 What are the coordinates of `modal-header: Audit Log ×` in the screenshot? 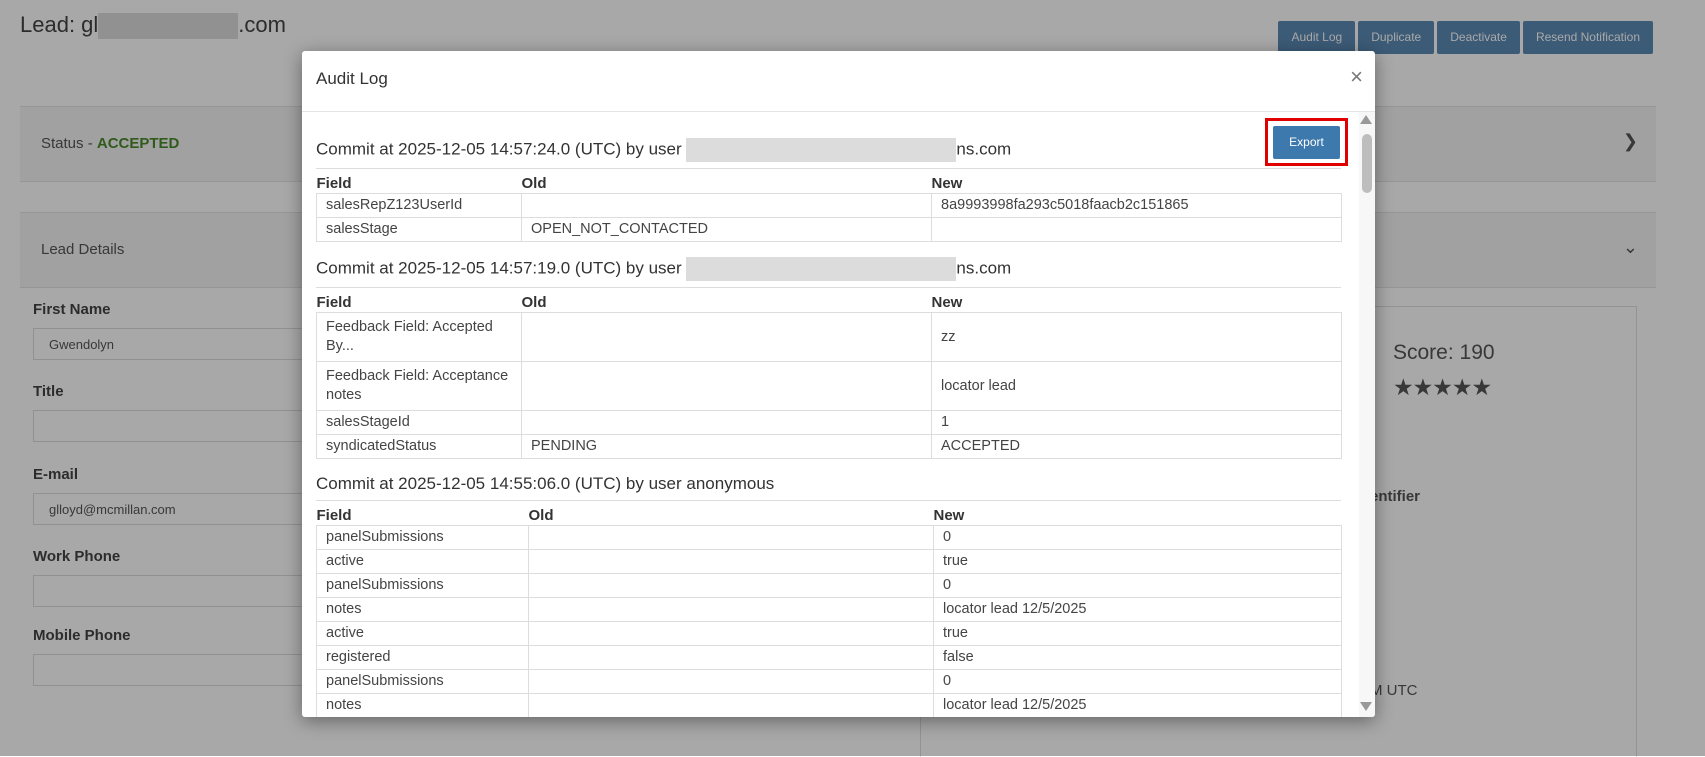 It's located at (838, 81).